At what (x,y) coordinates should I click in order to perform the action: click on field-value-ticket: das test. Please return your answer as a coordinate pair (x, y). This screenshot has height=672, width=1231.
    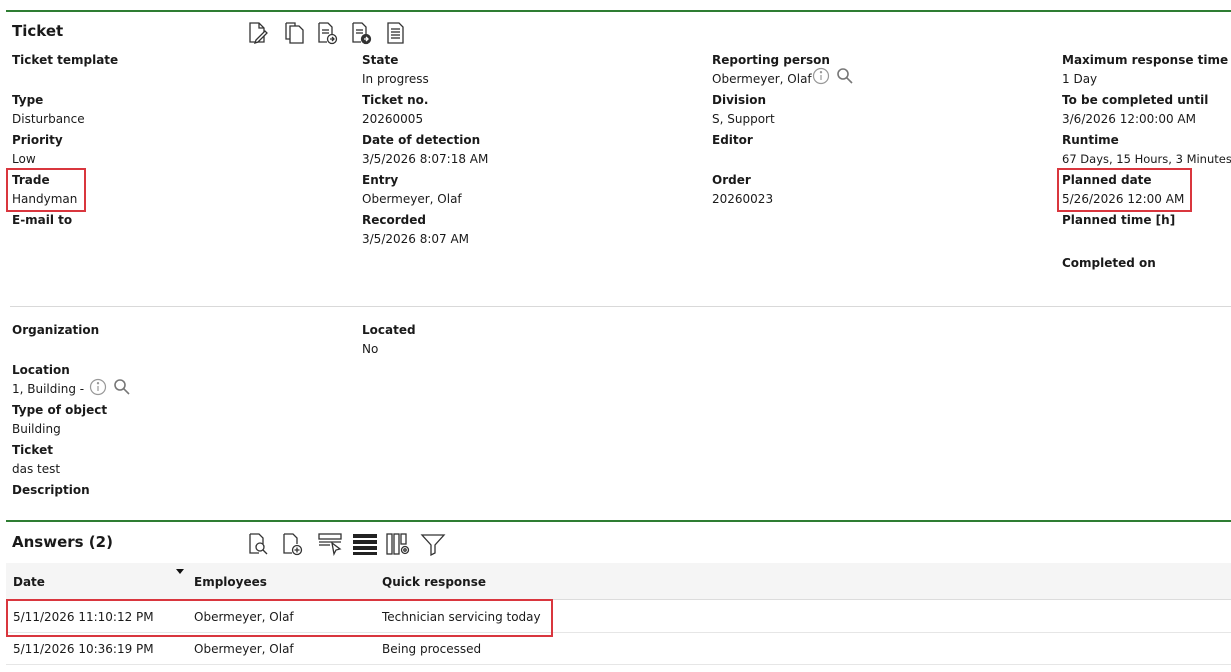
    Looking at the image, I should click on (36, 469).